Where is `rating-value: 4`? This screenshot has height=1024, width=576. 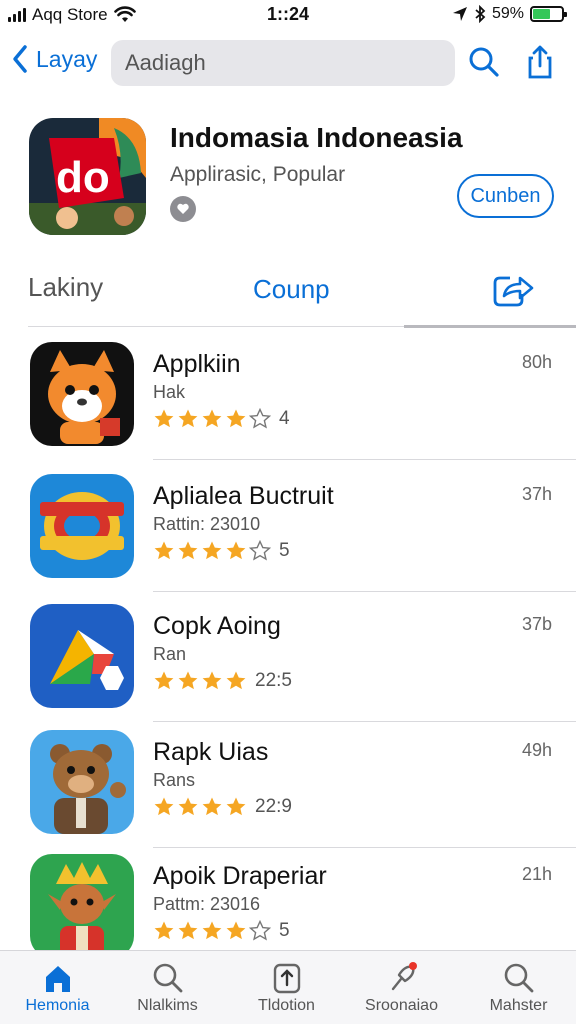
rating-value: 4 is located at coordinates (284, 418).